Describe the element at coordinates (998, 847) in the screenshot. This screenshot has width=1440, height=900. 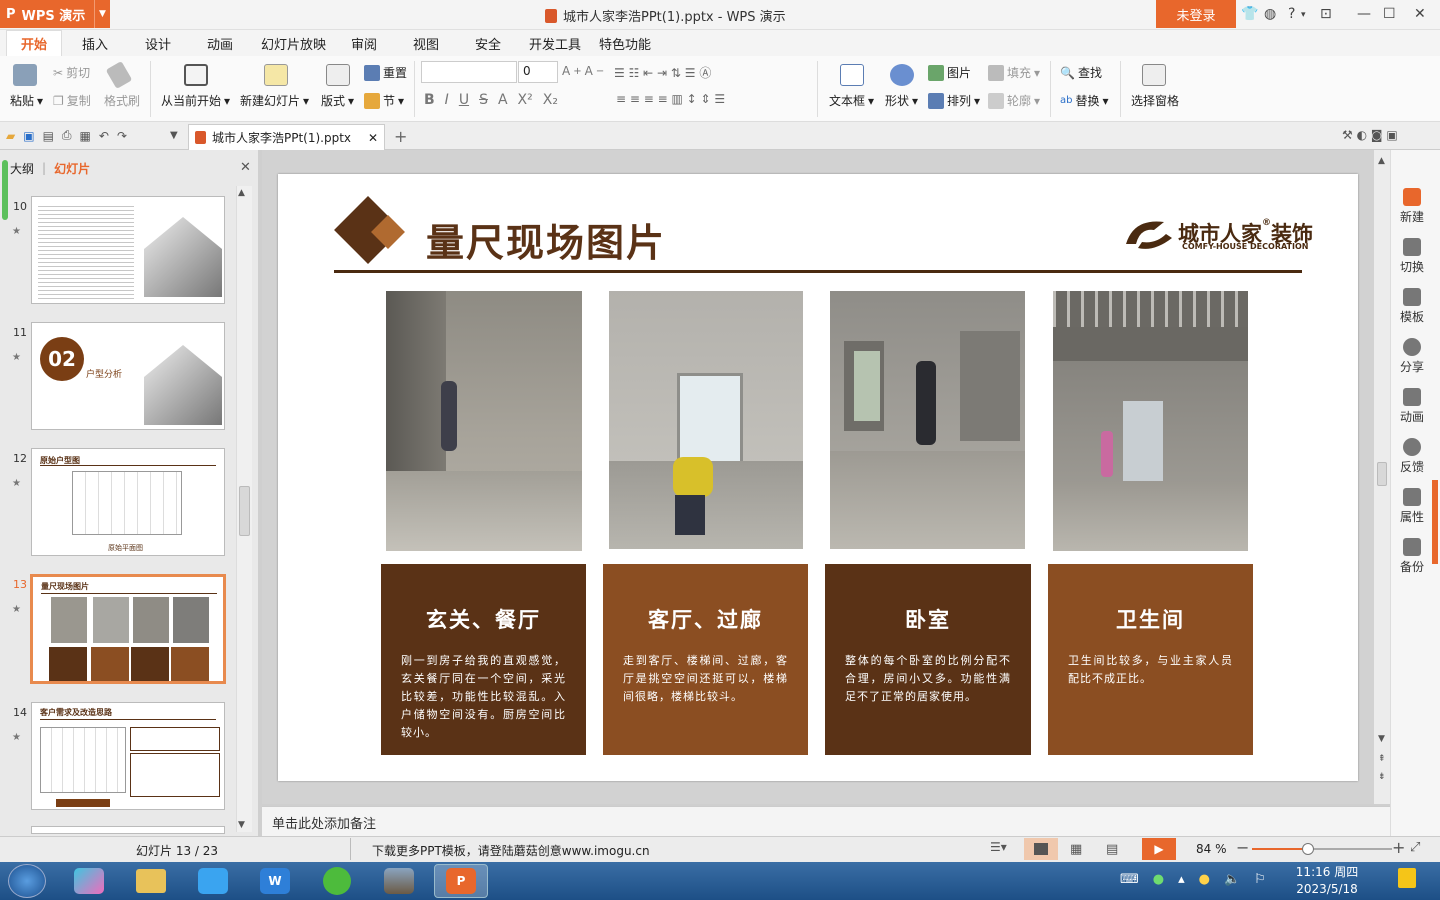
I see `note-menu-button: ☰▾` at that location.